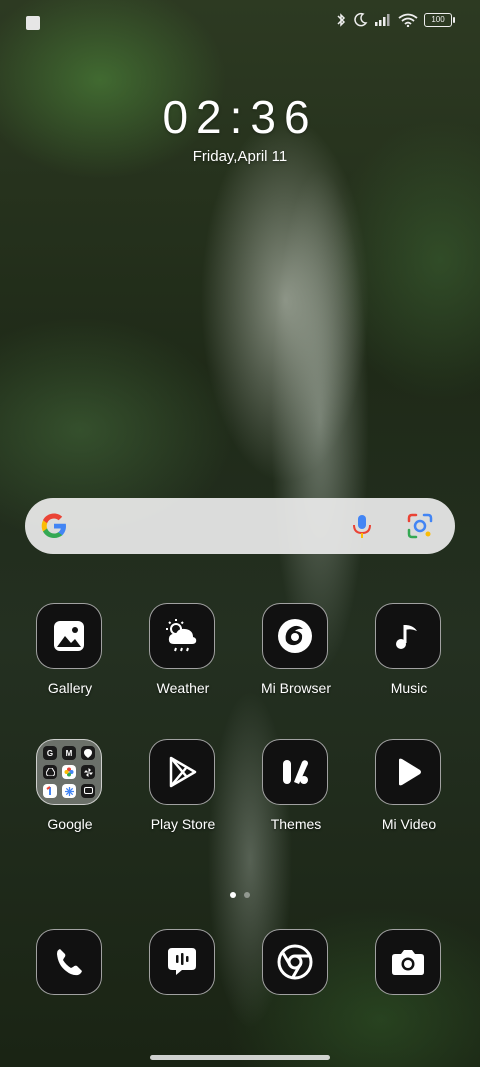 This screenshot has width=480, height=1067. I want to click on page-dot-active, so click(233, 895).